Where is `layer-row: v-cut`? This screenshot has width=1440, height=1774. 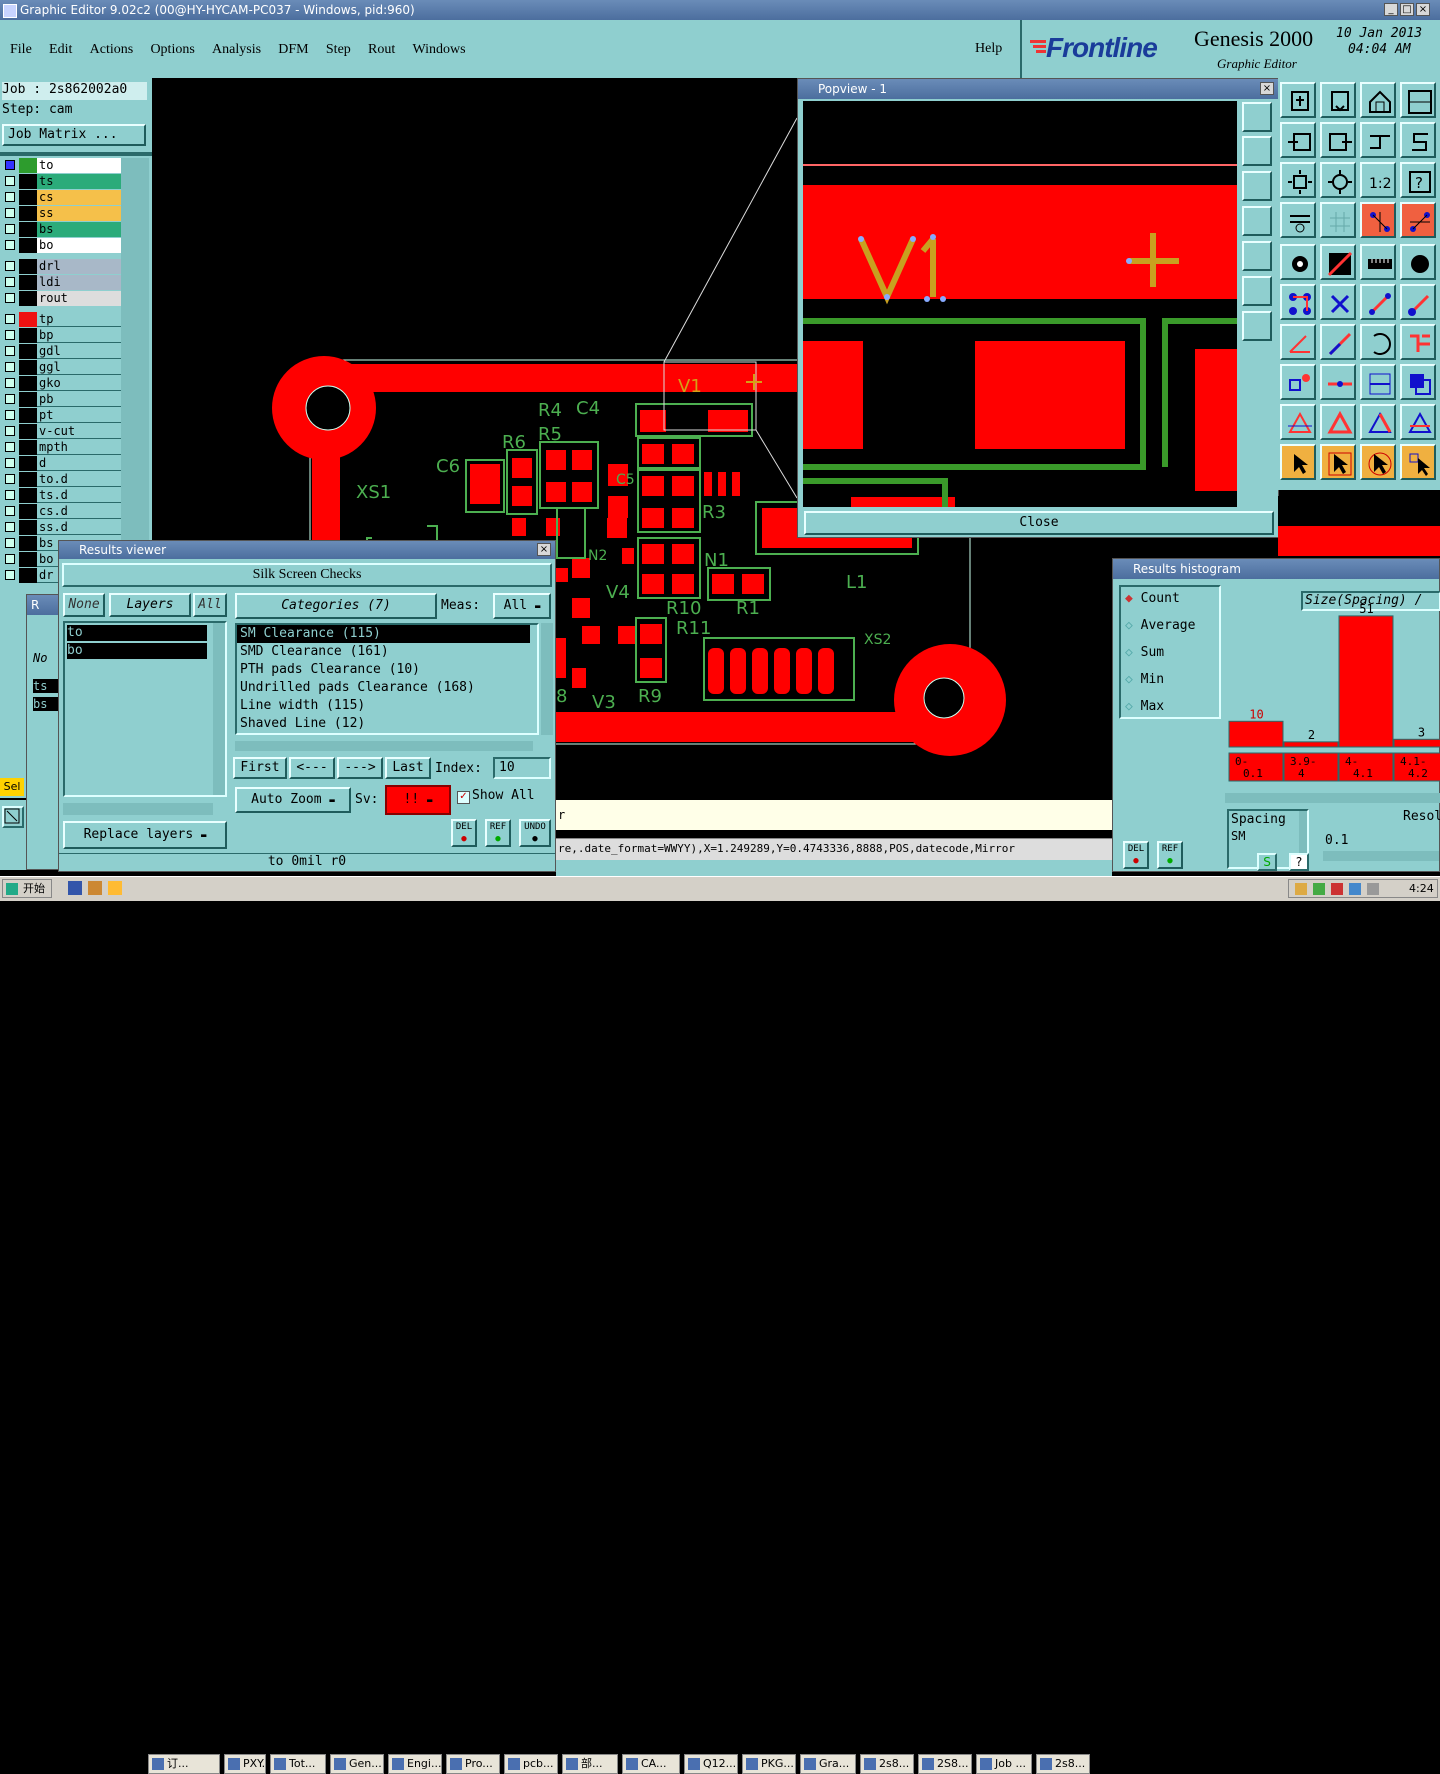 layer-row: v-cut is located at coordinates (62, 431).